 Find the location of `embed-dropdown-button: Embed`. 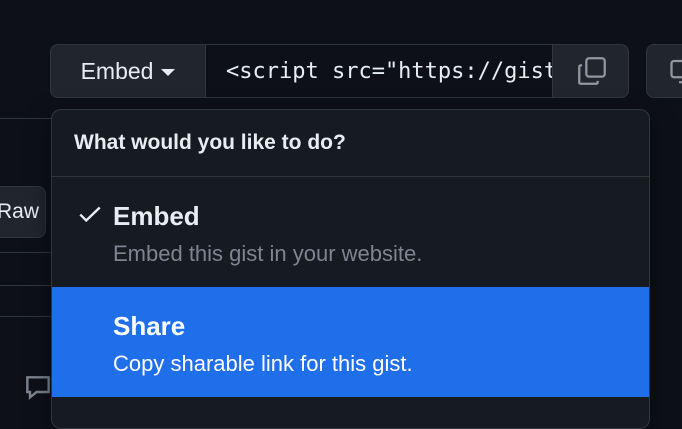

embed-dropdown-button: Embed is located at coordinates (128, 71).